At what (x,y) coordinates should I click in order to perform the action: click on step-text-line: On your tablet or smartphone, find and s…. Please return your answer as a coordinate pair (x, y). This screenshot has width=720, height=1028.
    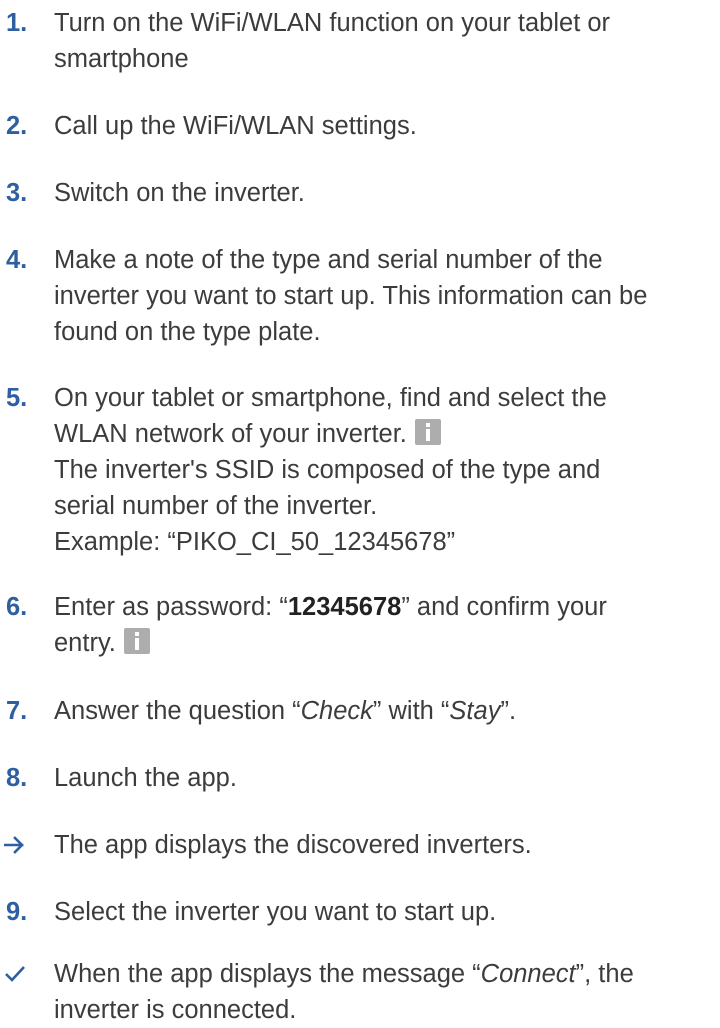
    Looking at the image, I should click on (330, 398).